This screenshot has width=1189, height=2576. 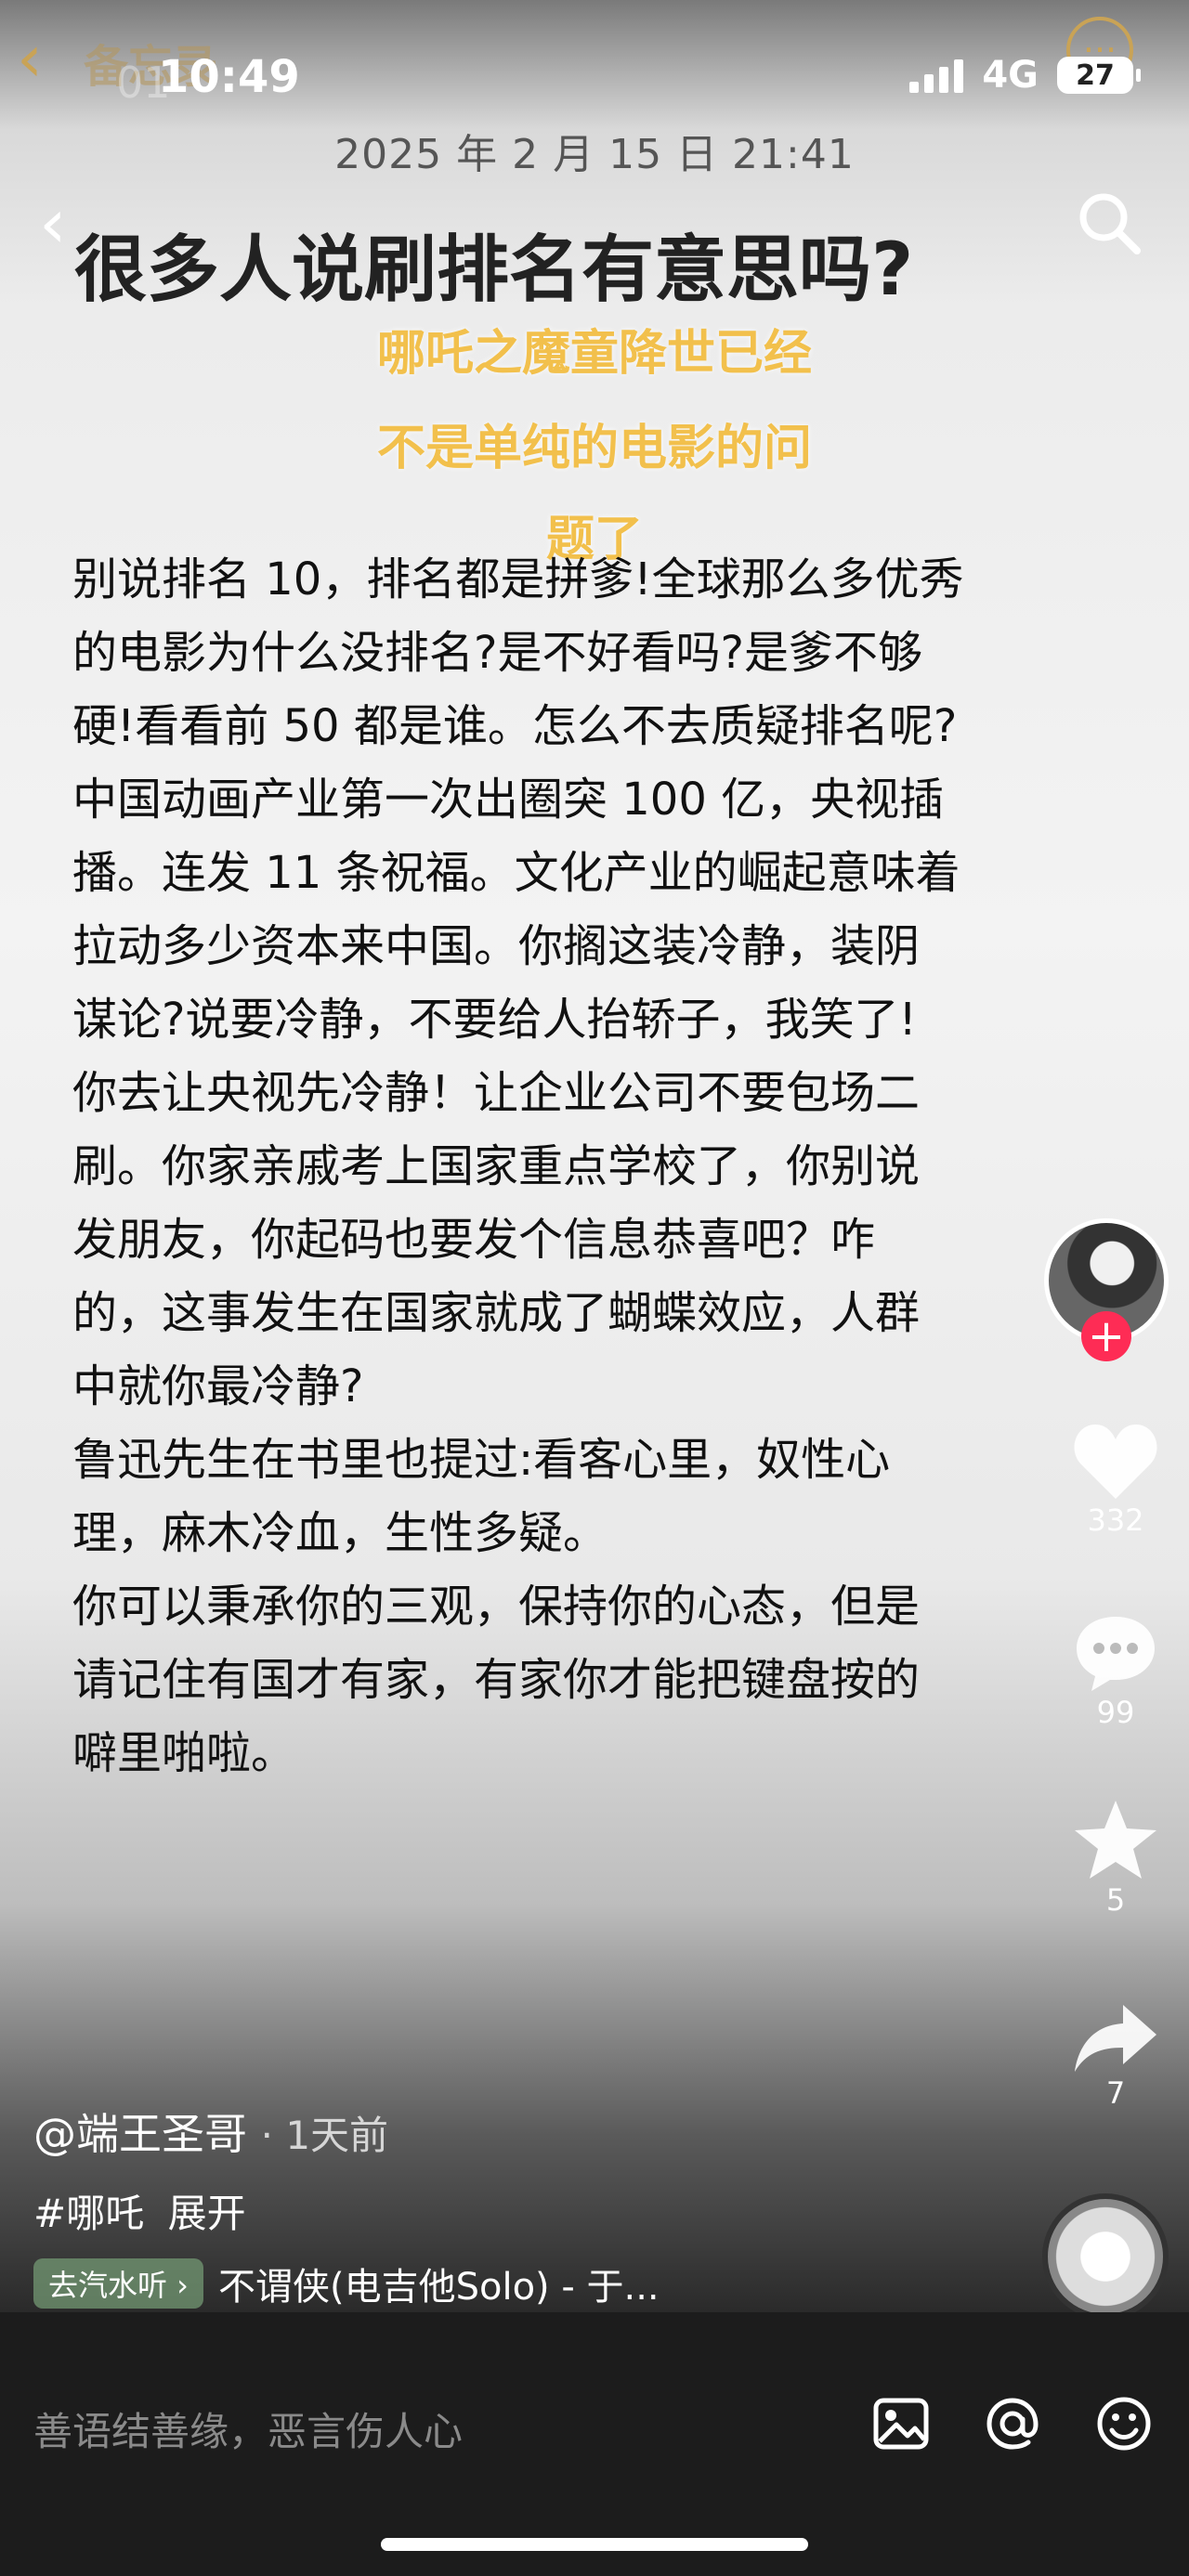 I want to click on comment-icon, so click(x=1116, y=1654).